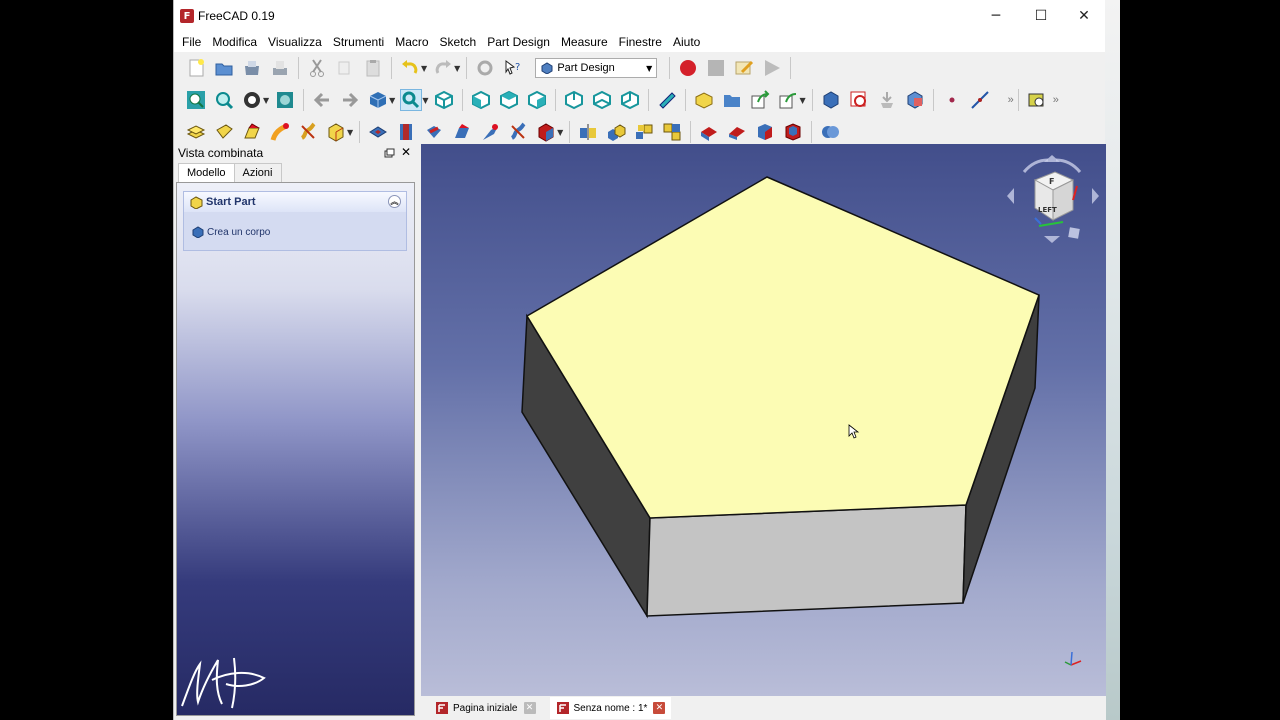 The height and width of the screenshot is (720, 1280). I want to click on linear-pattern-icon, so click(616, 132).